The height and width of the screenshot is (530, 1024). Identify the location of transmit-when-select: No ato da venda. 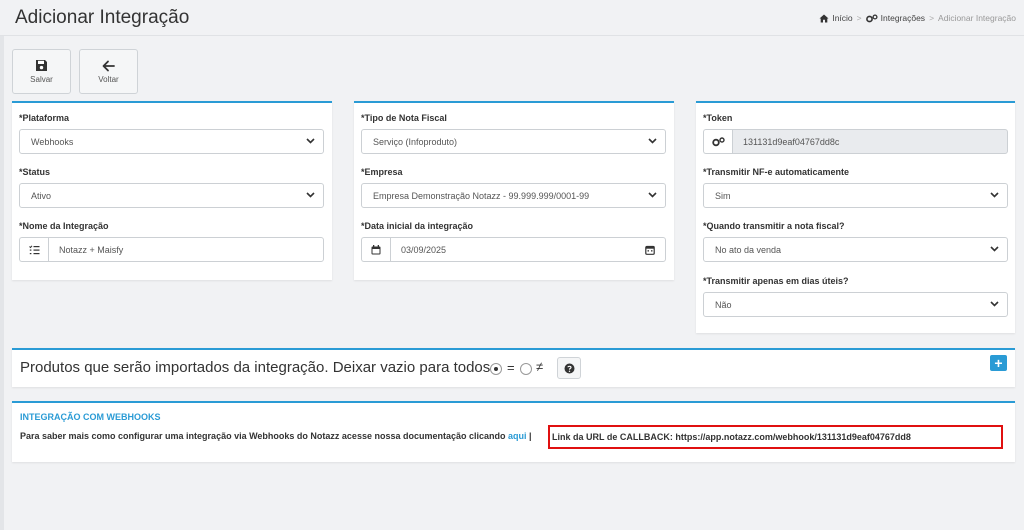
(855, 249).